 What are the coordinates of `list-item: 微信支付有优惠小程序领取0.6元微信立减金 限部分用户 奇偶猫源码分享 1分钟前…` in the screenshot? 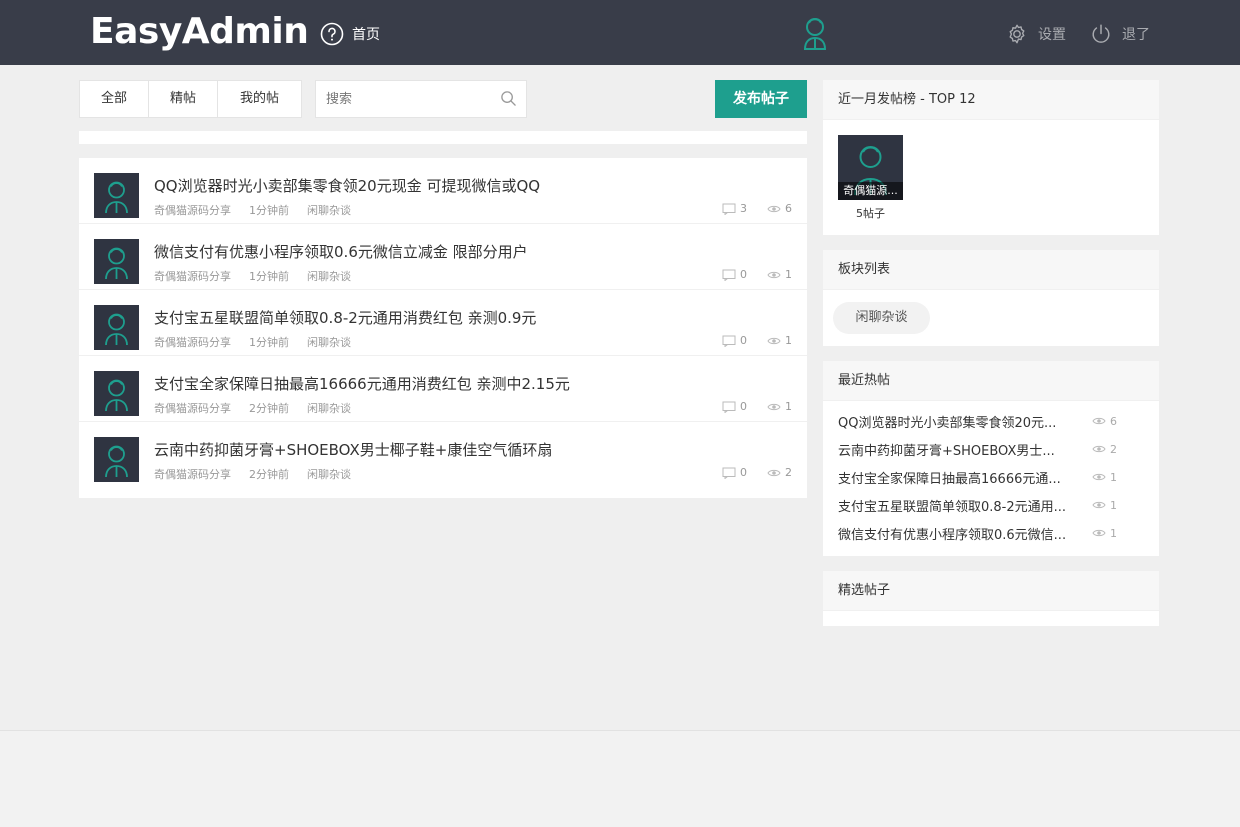 It's located at (443, 257).